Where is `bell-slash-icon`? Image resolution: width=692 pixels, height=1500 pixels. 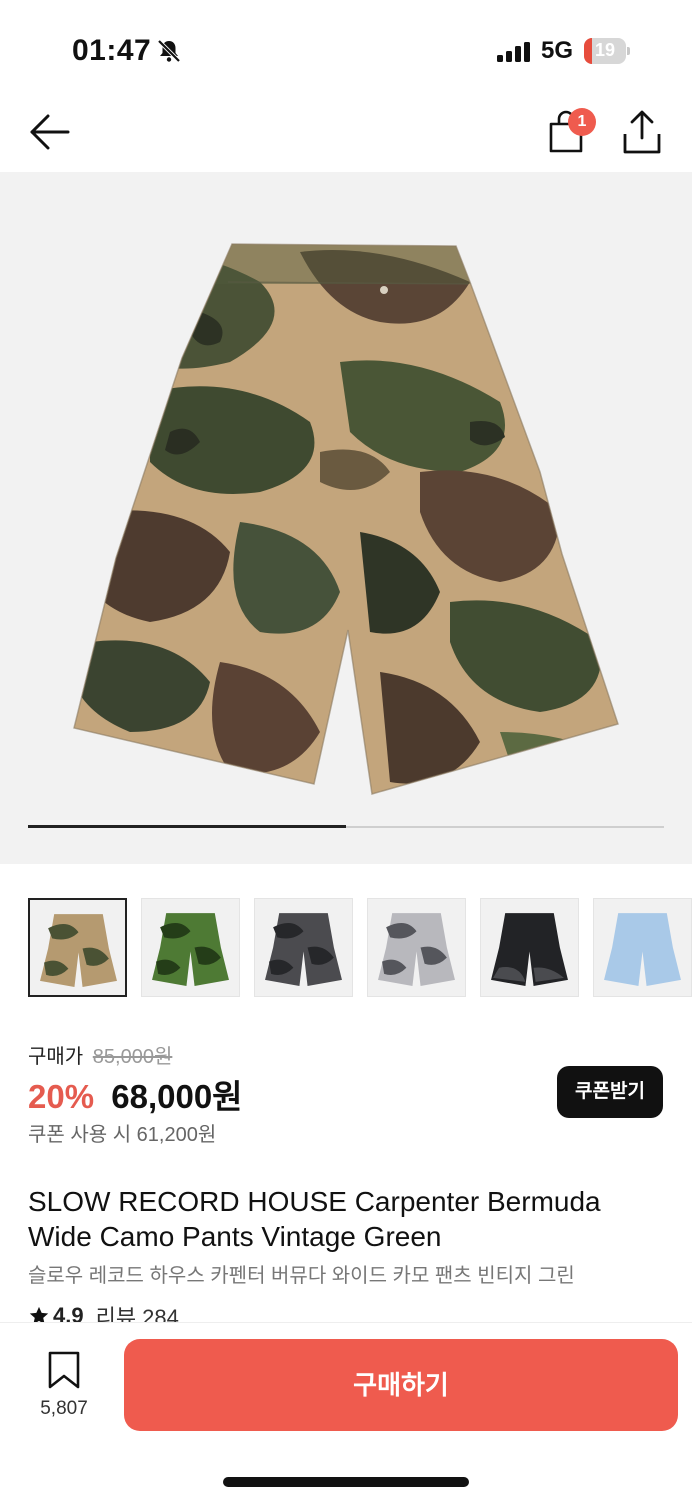 bell-slash-icon is located at coordinates (169, 51).